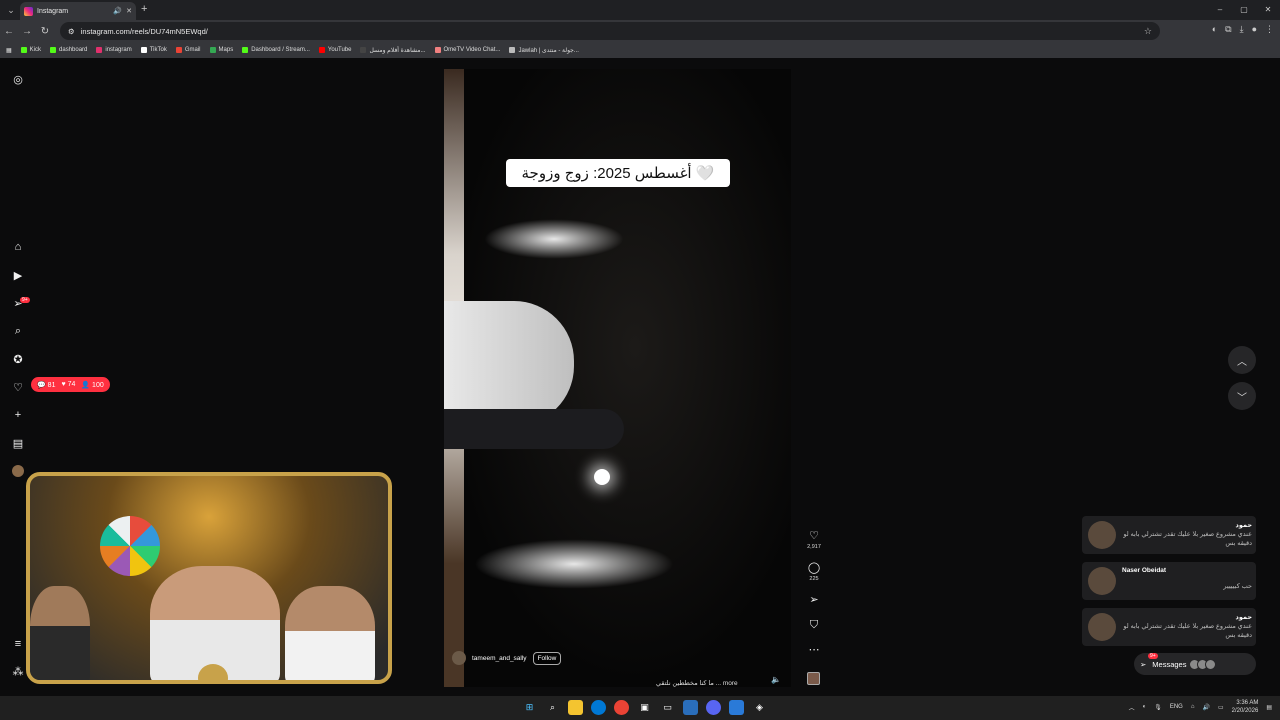  What do you see at coordinates (1220, 10) in the screenshot?
I see `minimize-icon: –` at bounding box center [1220, 10].